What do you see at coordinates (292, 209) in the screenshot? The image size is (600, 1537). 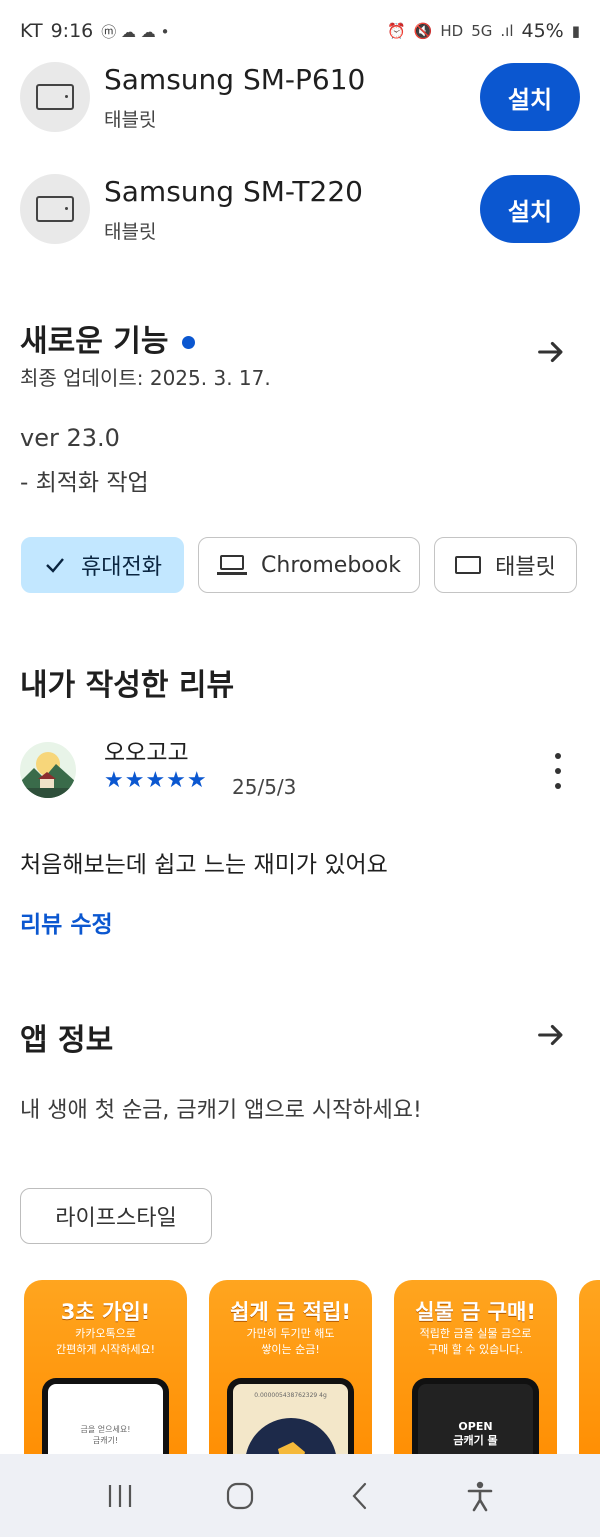 I see `device-info: Samsung SM-T220 태블릿` at bounding box center [292, 209].